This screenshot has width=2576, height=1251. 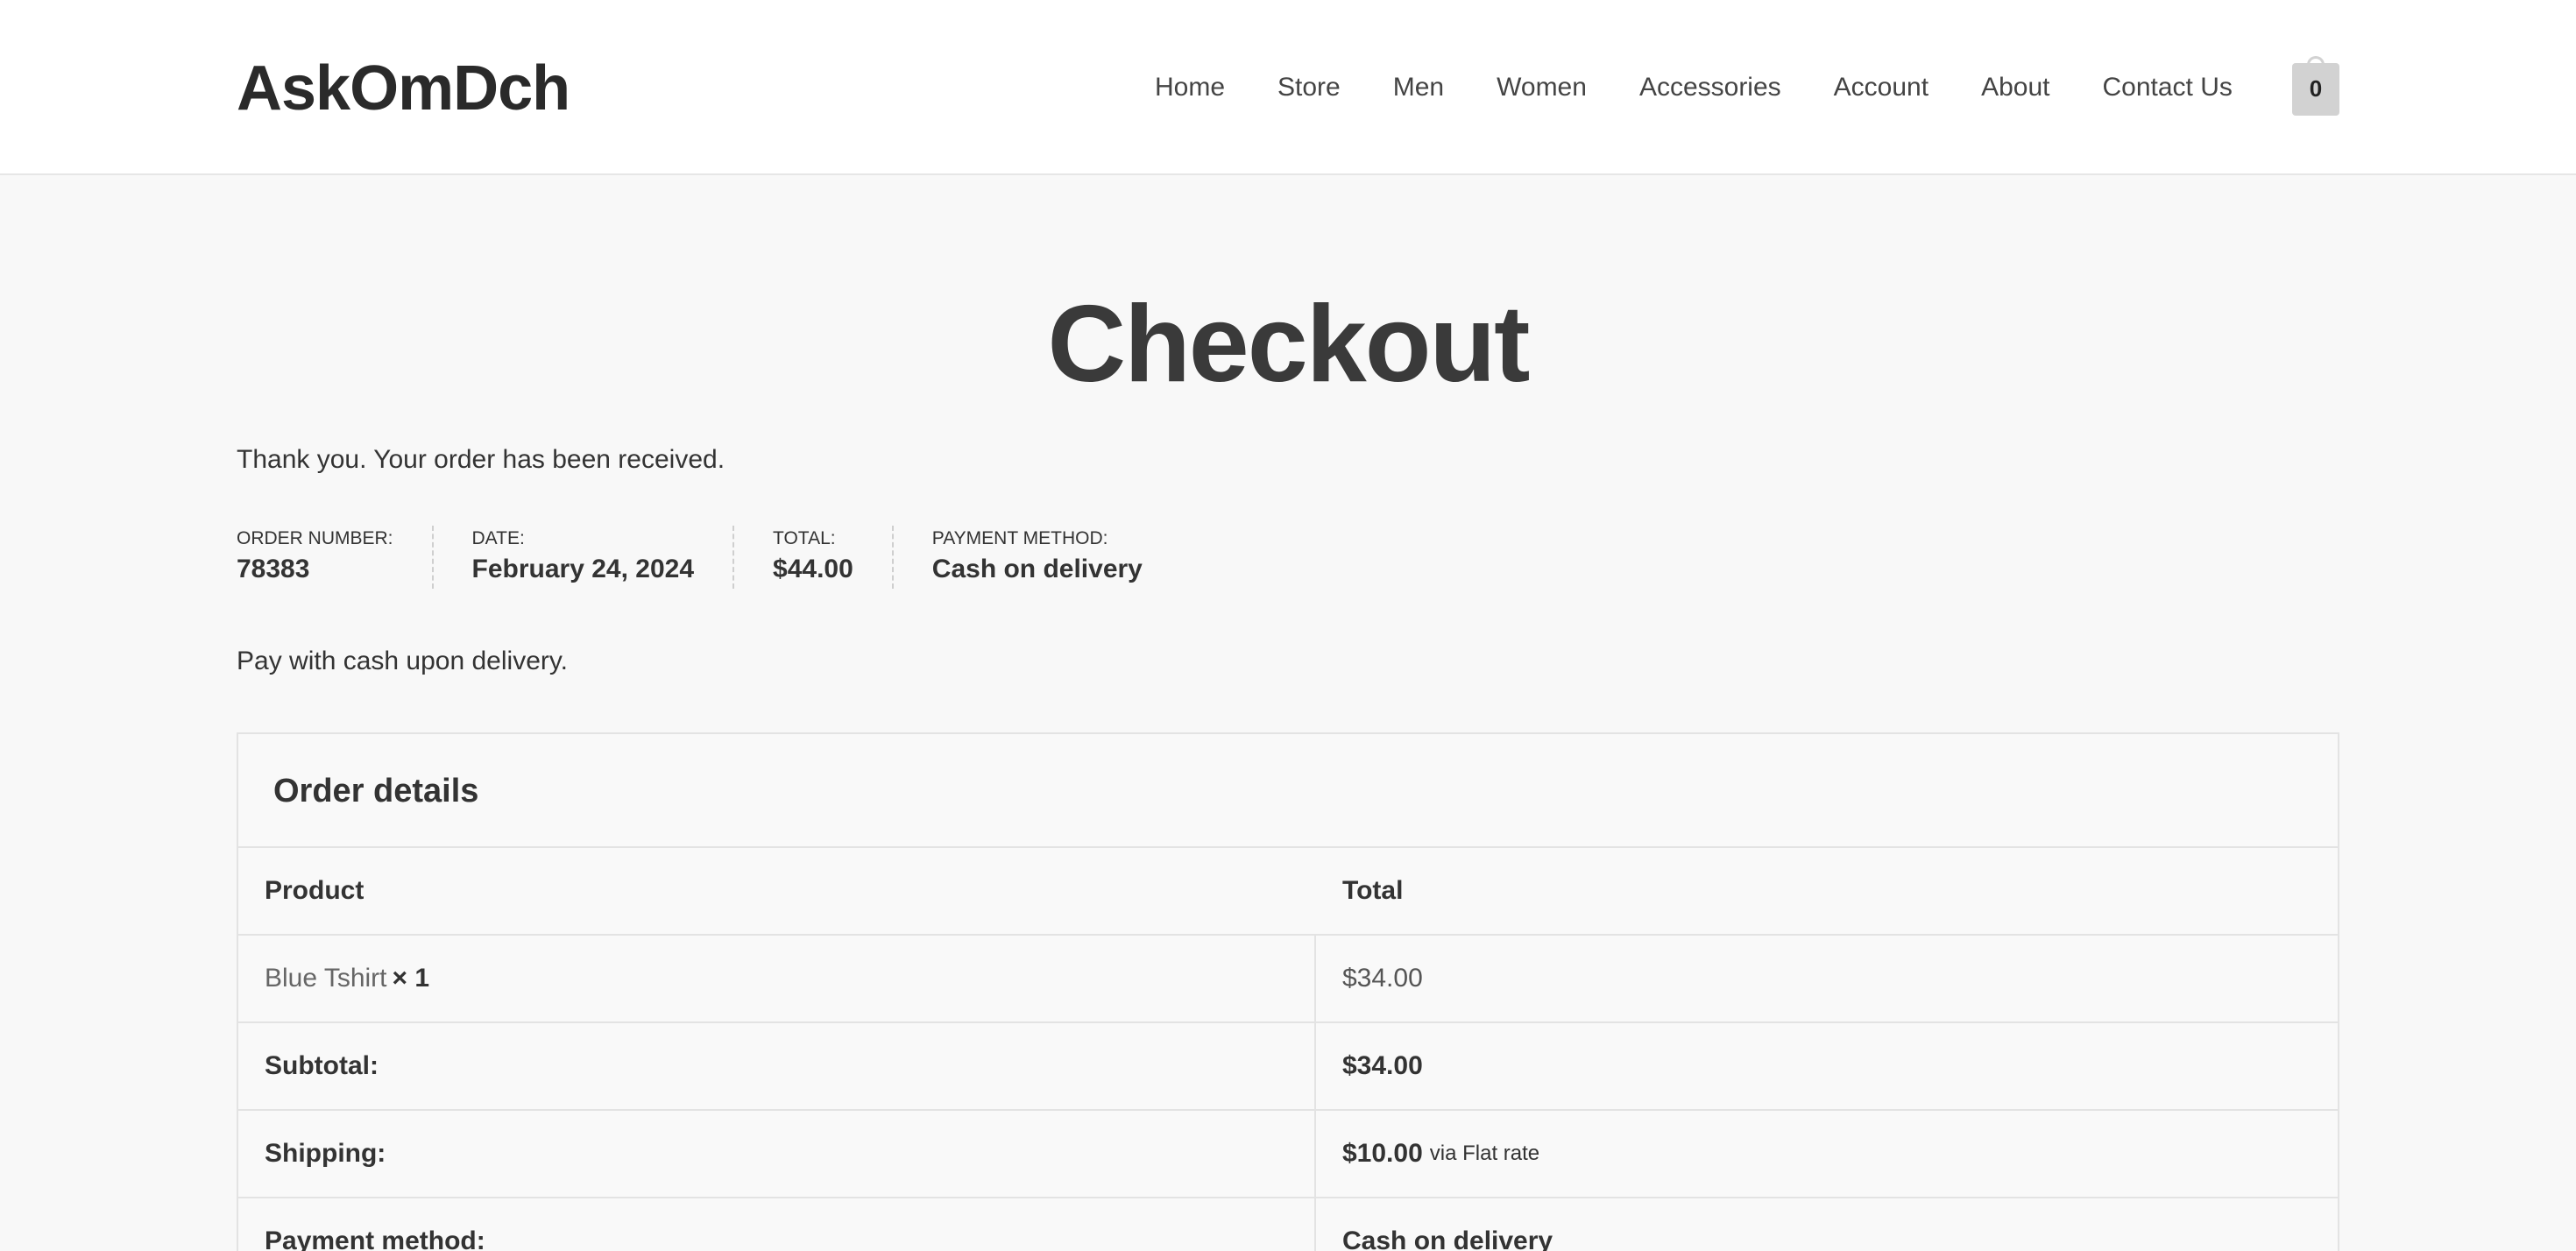 I want to click on shipping-row: Shipping: $10.00 via Flat rate, so click(x=1288, y=1154).